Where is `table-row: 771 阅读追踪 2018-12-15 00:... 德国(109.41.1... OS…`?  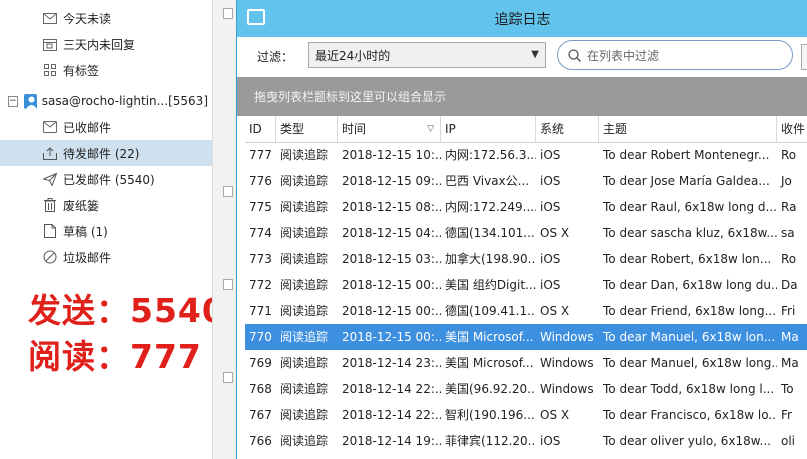 table-row: 771 阅读追踪 2018-12-15 00:... 德国(109.41.1... OS… is located at coordinates (526, 311).